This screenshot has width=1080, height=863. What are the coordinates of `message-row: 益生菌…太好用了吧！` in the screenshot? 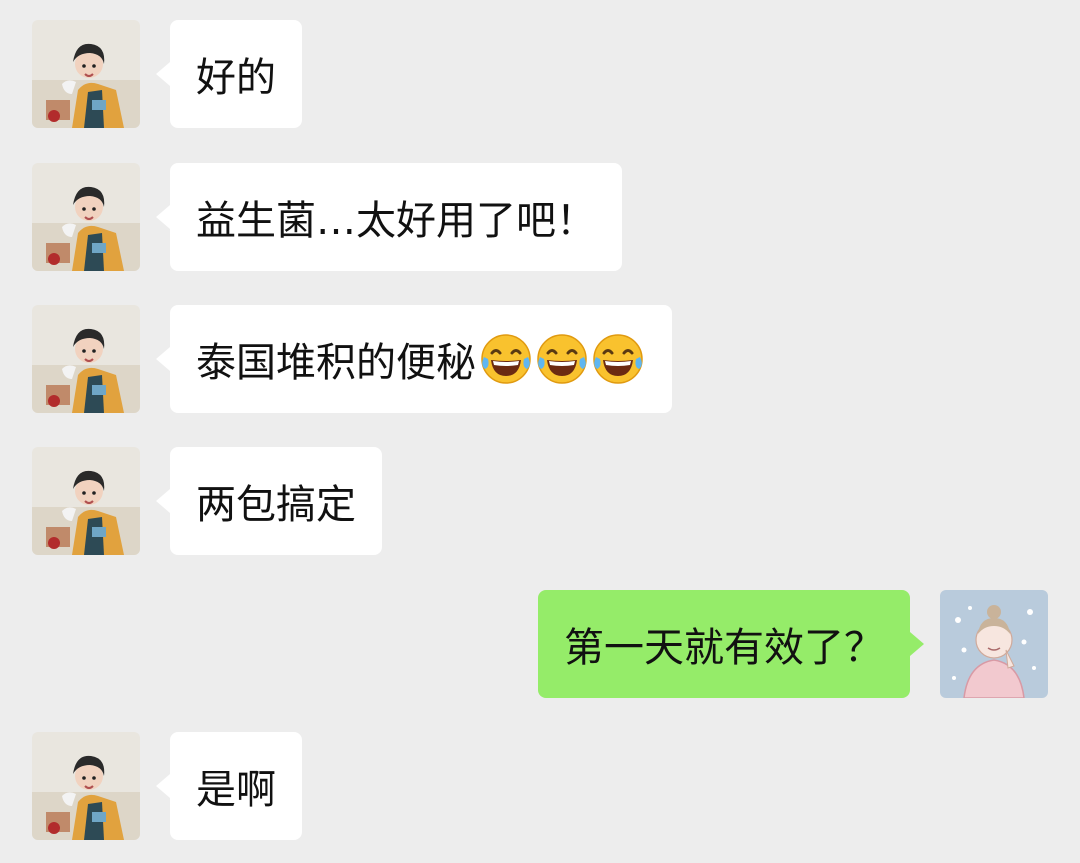 It's located at (540, 217).